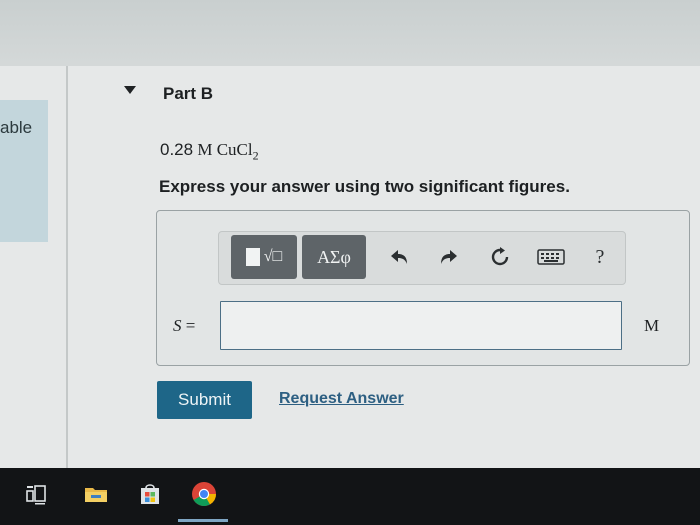 The height and width of the screenshot is (525, 700). What do you see at coordinates (96, 494) in the screenshot?
I see `file-explorer-icon` at bounding box center [96, 494].